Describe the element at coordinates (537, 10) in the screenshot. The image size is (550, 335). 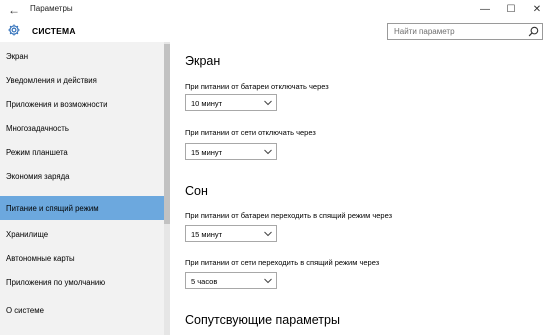
I see `close-button: ✕` at that location.